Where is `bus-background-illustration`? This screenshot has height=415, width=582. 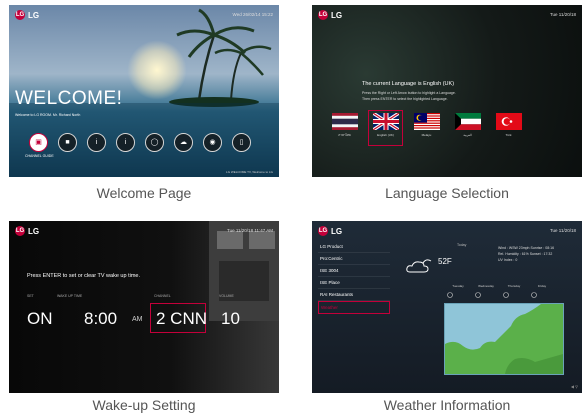
bus-background-illustration is located at coordinates (244, 271).